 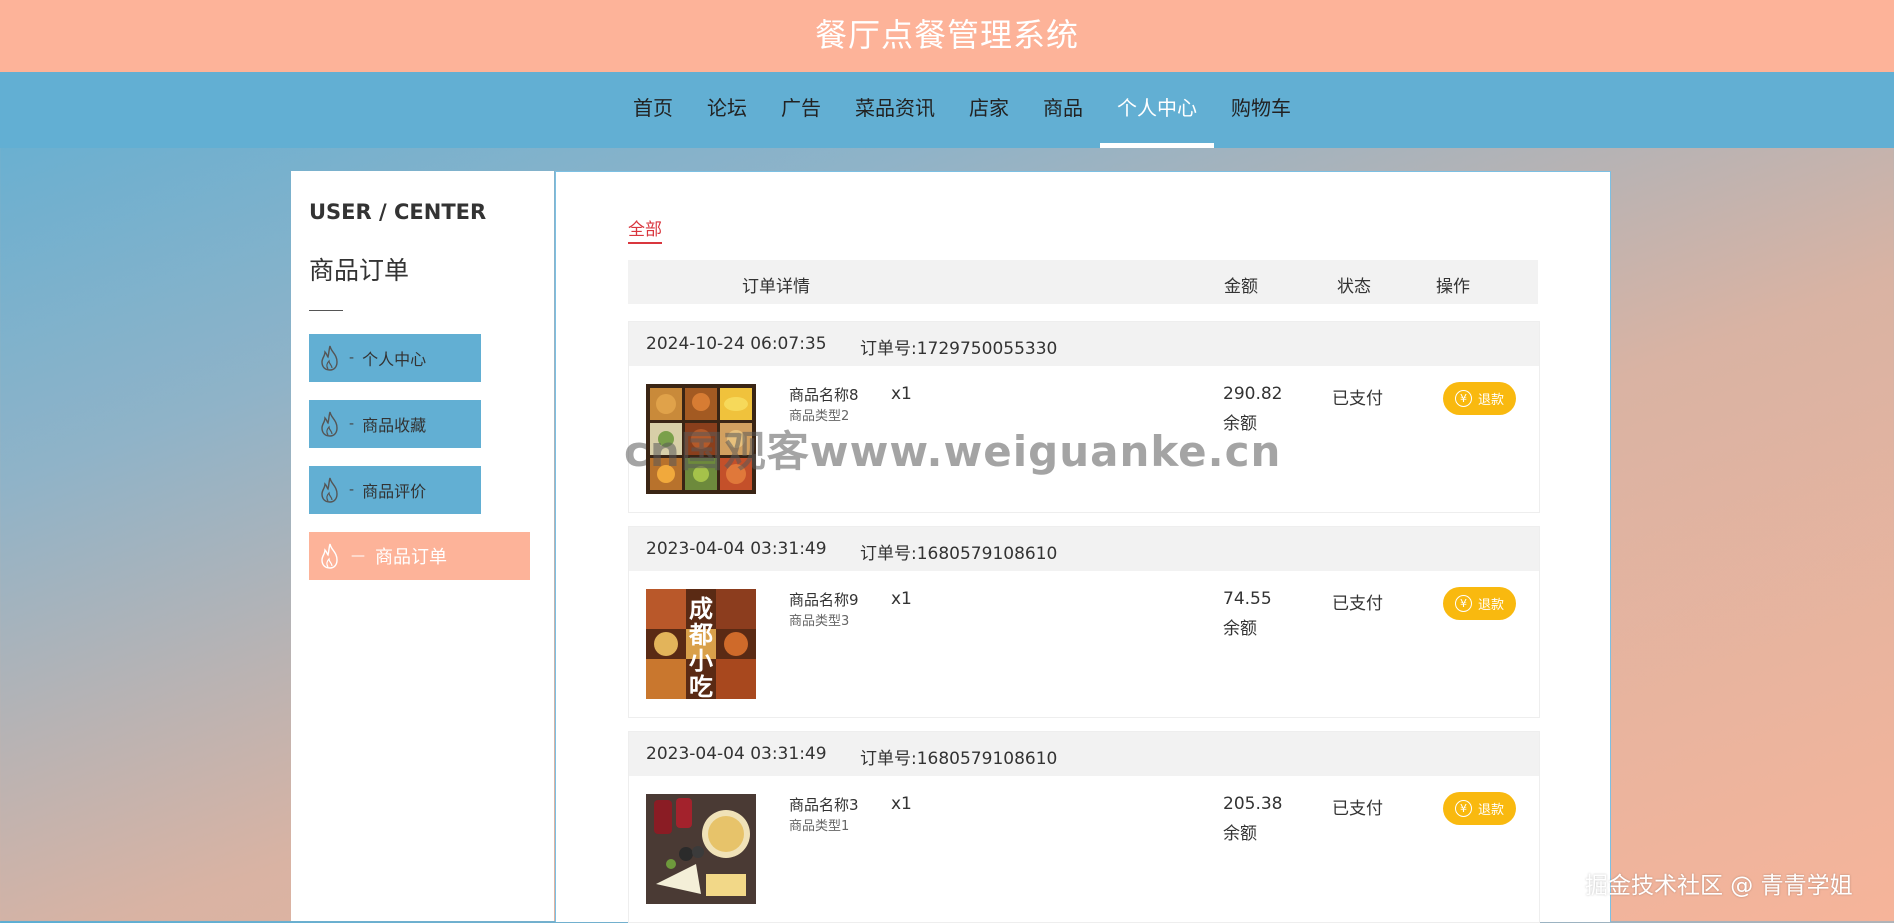 I want to click on watermark: cn国观客www.weiguanke.cn, so click(x=953, y=451).